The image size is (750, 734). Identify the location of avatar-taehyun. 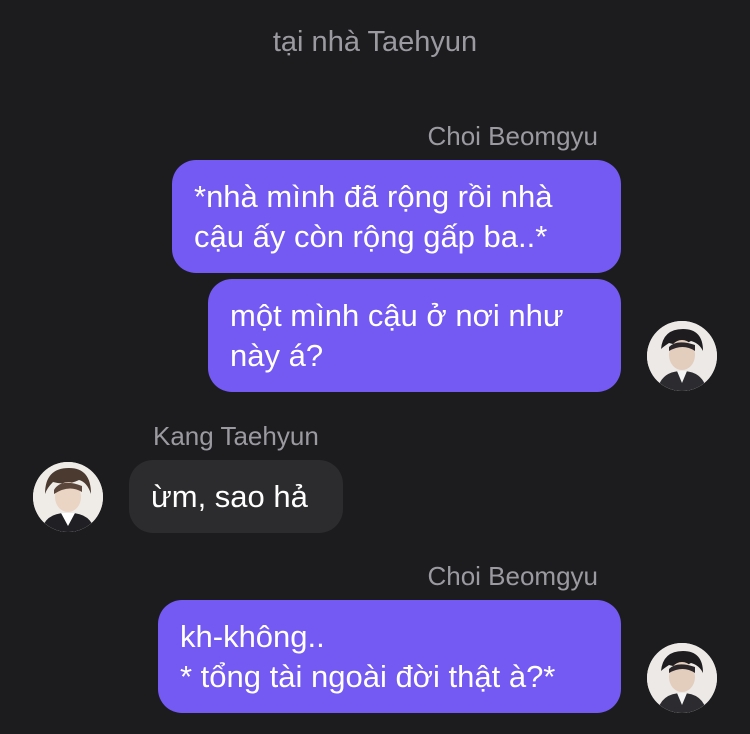
(68, 497).